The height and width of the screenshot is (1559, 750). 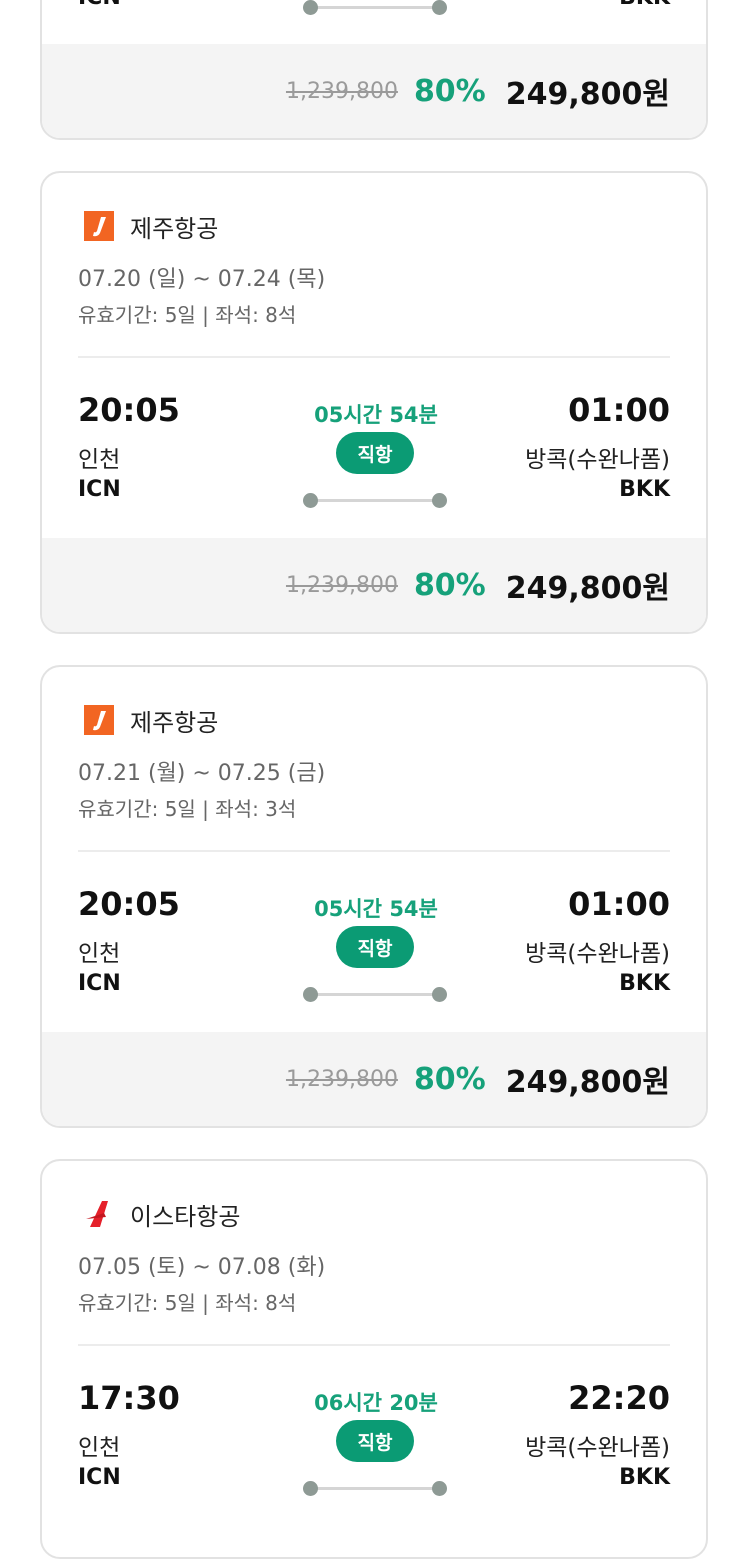 I want to click on travel-dates: 07.21 (월) ~ 07.25 (금), so click(x=202, y=773).